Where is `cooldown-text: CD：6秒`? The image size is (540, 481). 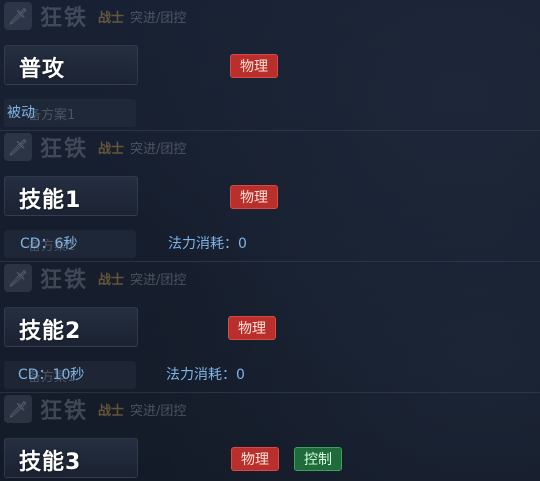 cooldown-text: CD：6秒 is located at coordinates (49, 244).